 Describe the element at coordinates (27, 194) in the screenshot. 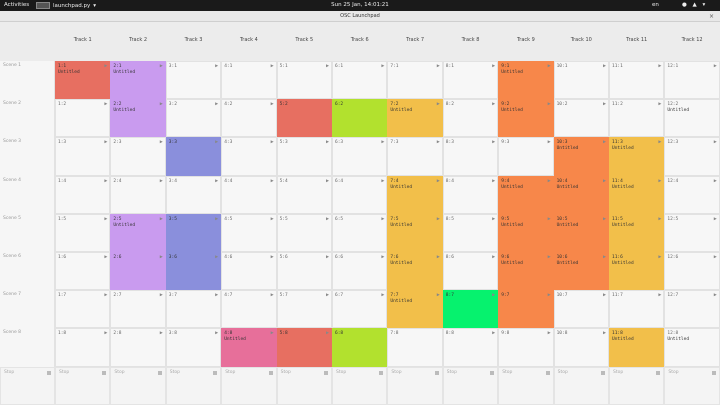

I see `scene-launch-button: Scene 4` at that location.